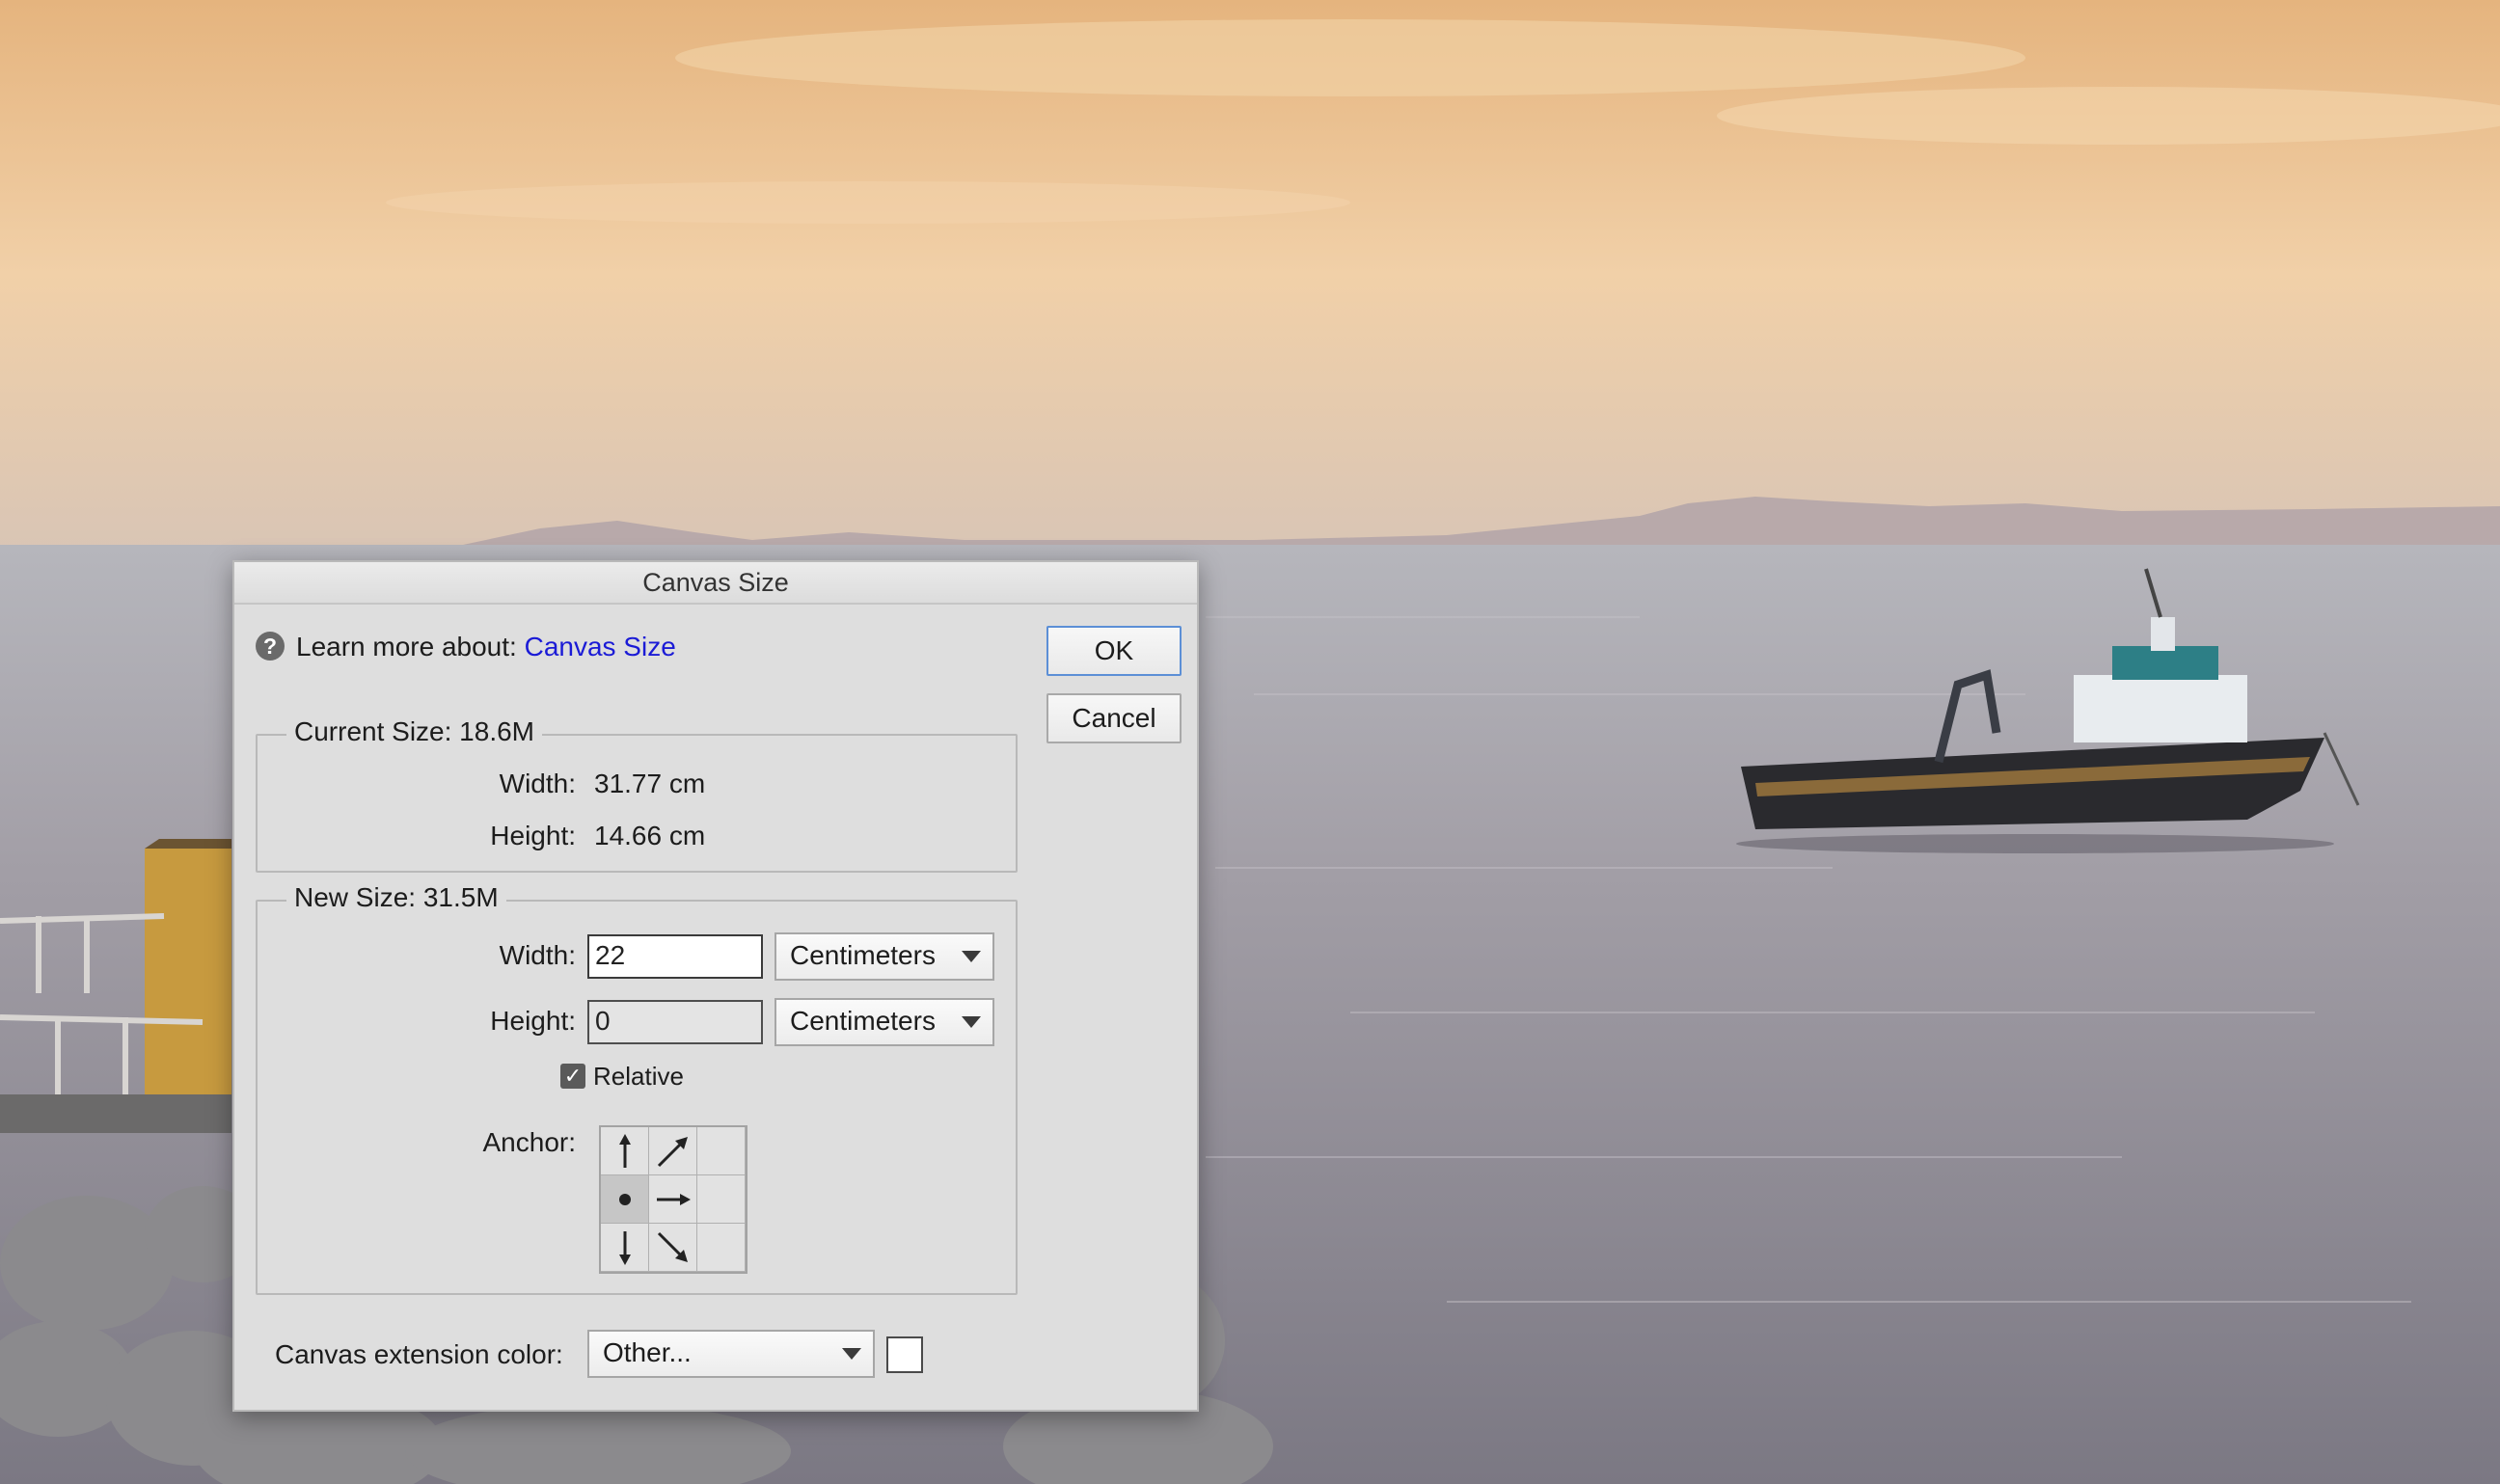  I want to click on help-text: Learn more about: Canvas Size, so click(486, 647).